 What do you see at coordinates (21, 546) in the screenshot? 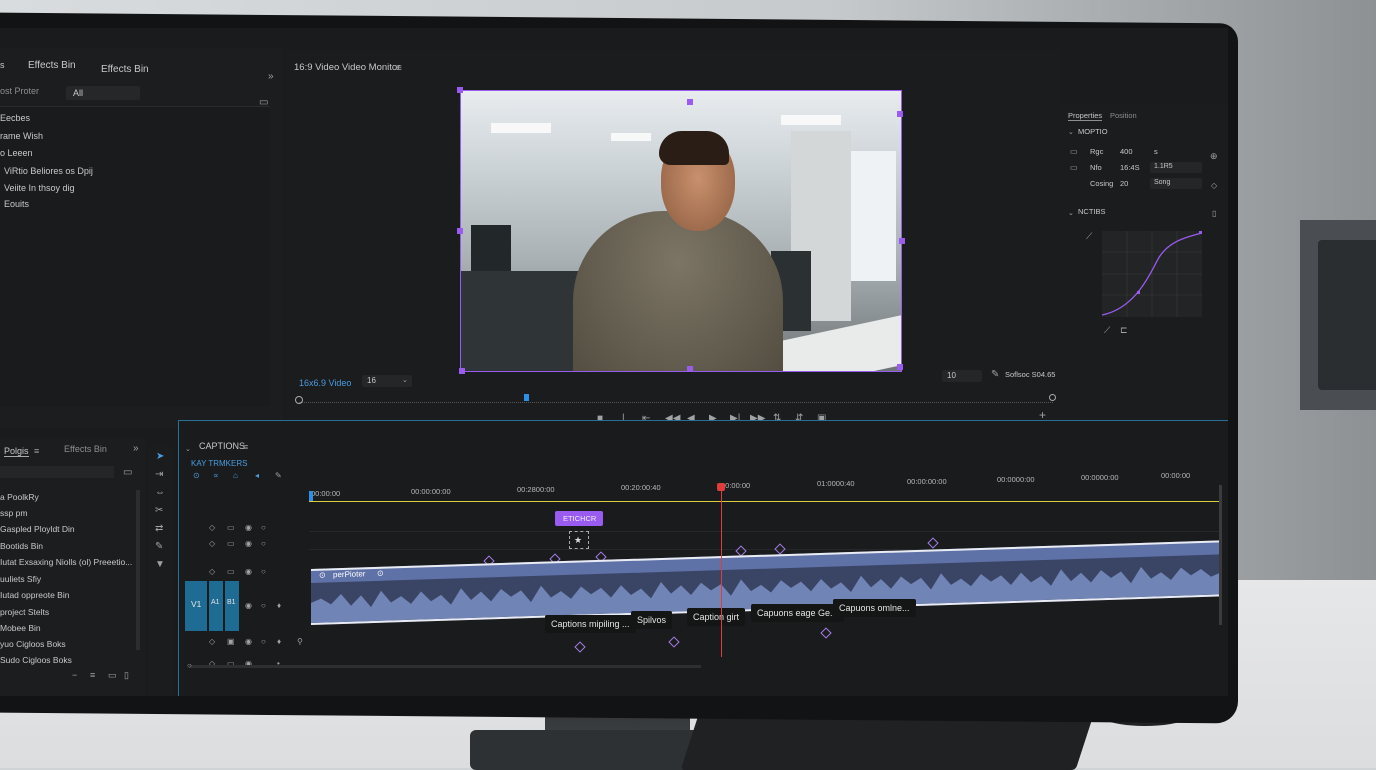
I see `list-item: Bootids Bin` at bounding box center [21, 546].